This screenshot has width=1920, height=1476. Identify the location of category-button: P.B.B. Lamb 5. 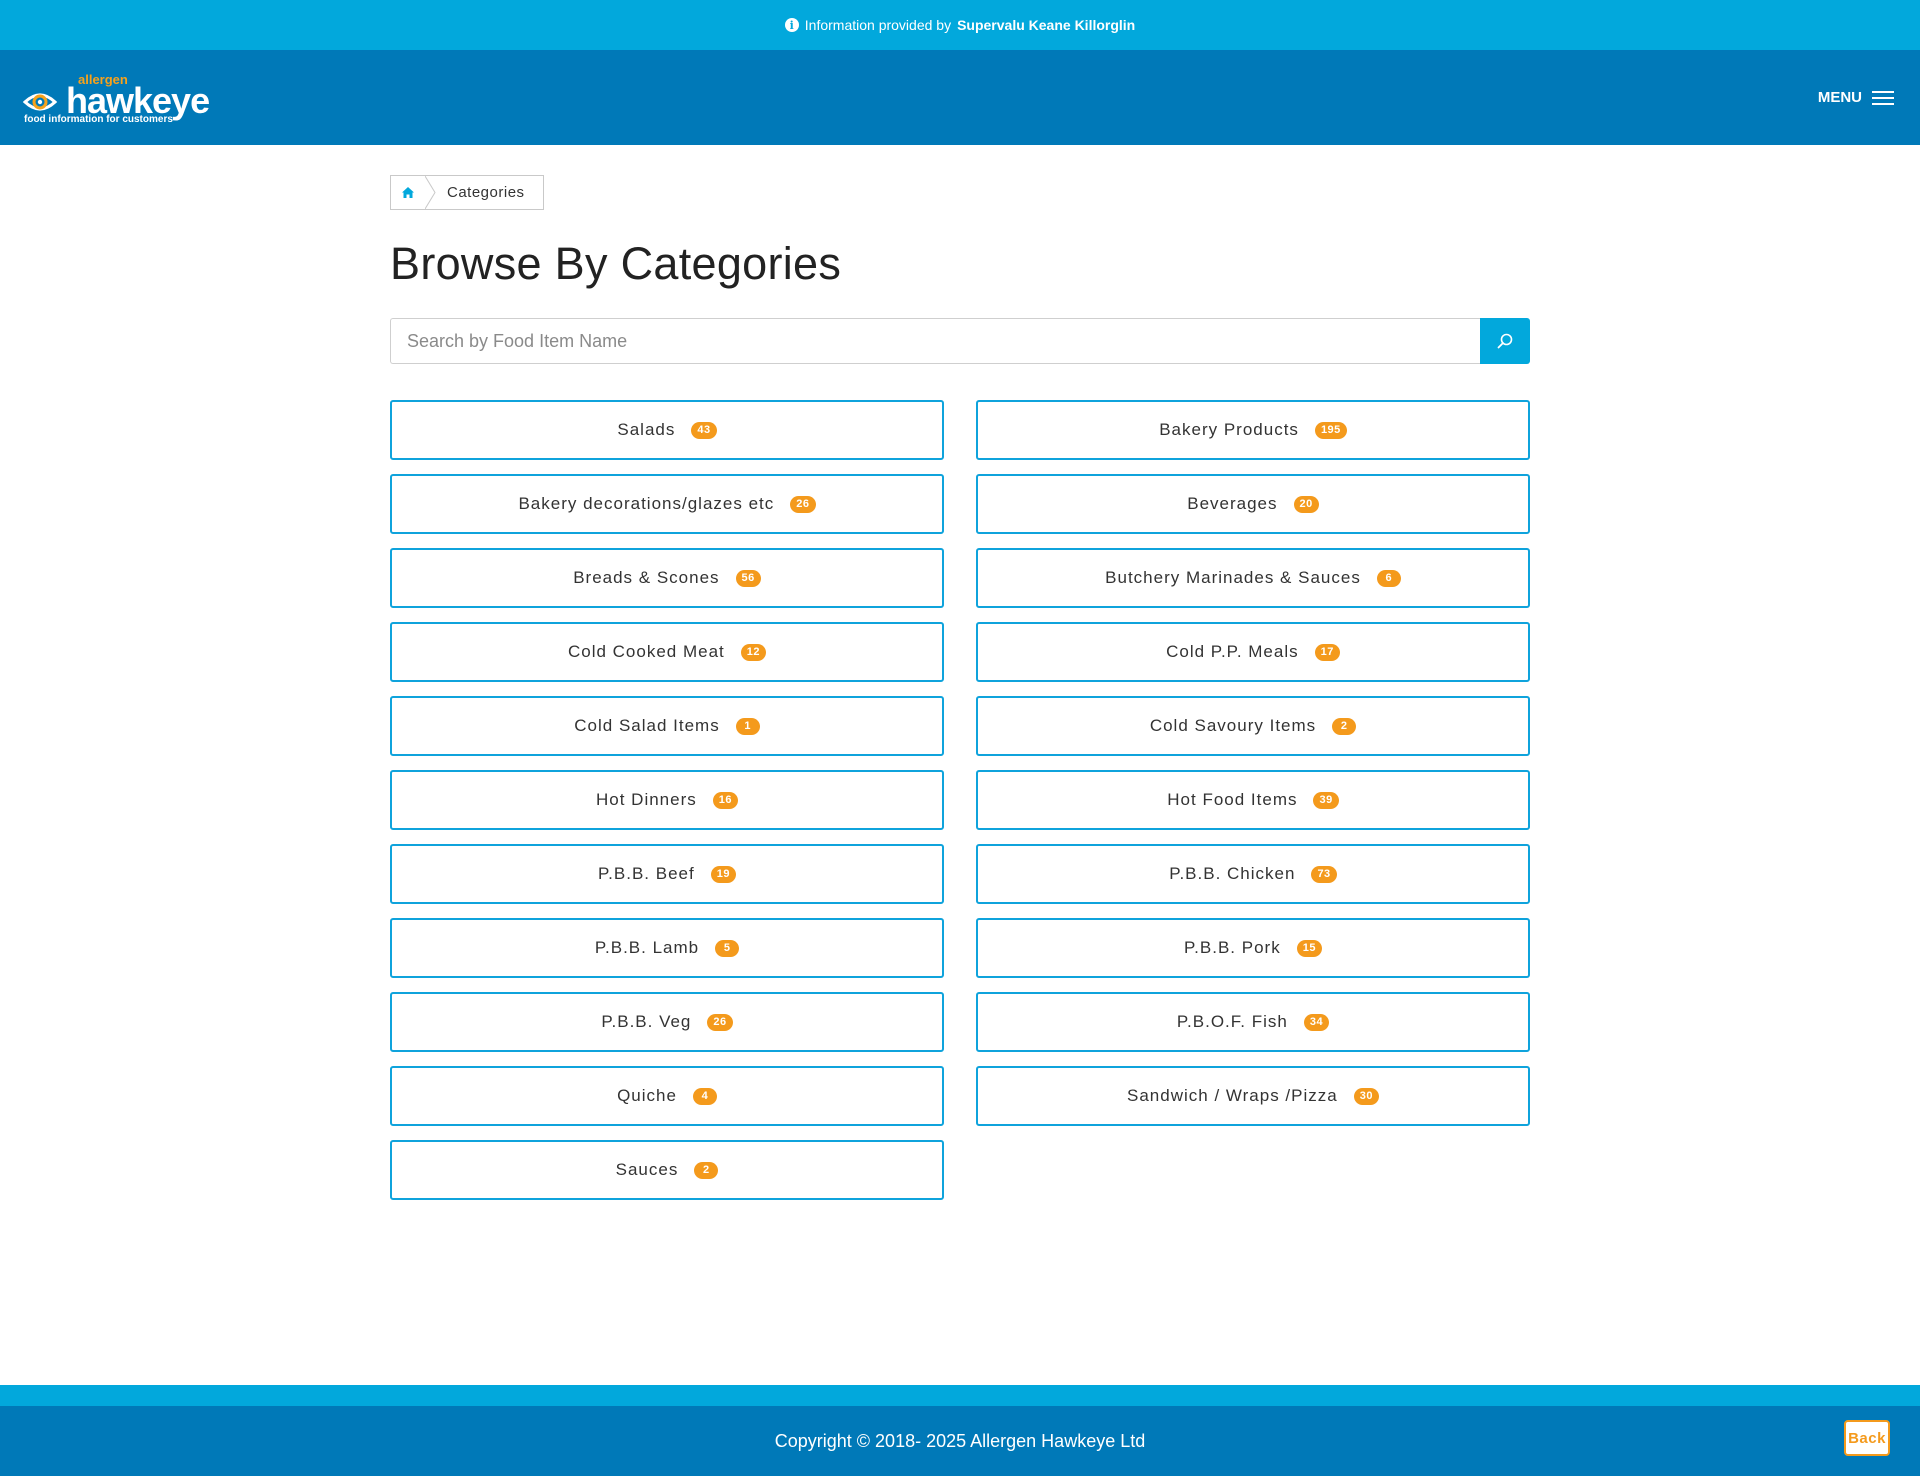
(667, 948).